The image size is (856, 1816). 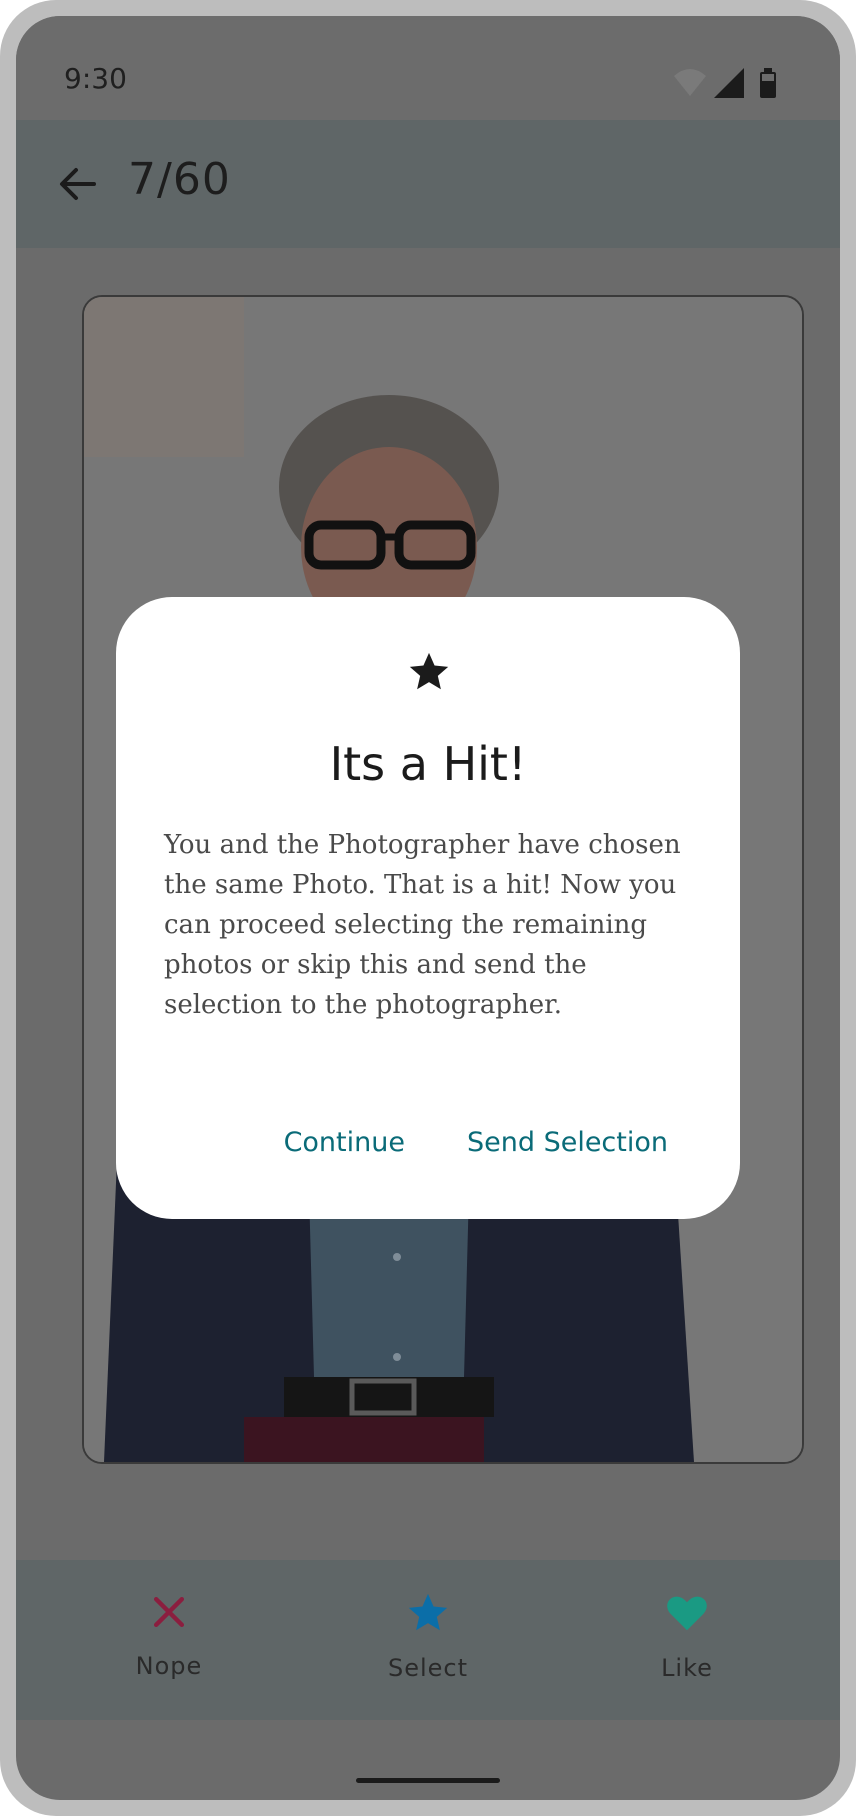 What do you see at coordinates (169, 1666) in the screenshot?
I see `nav-label-nope: Nope` at bounding box center [169, 1666].